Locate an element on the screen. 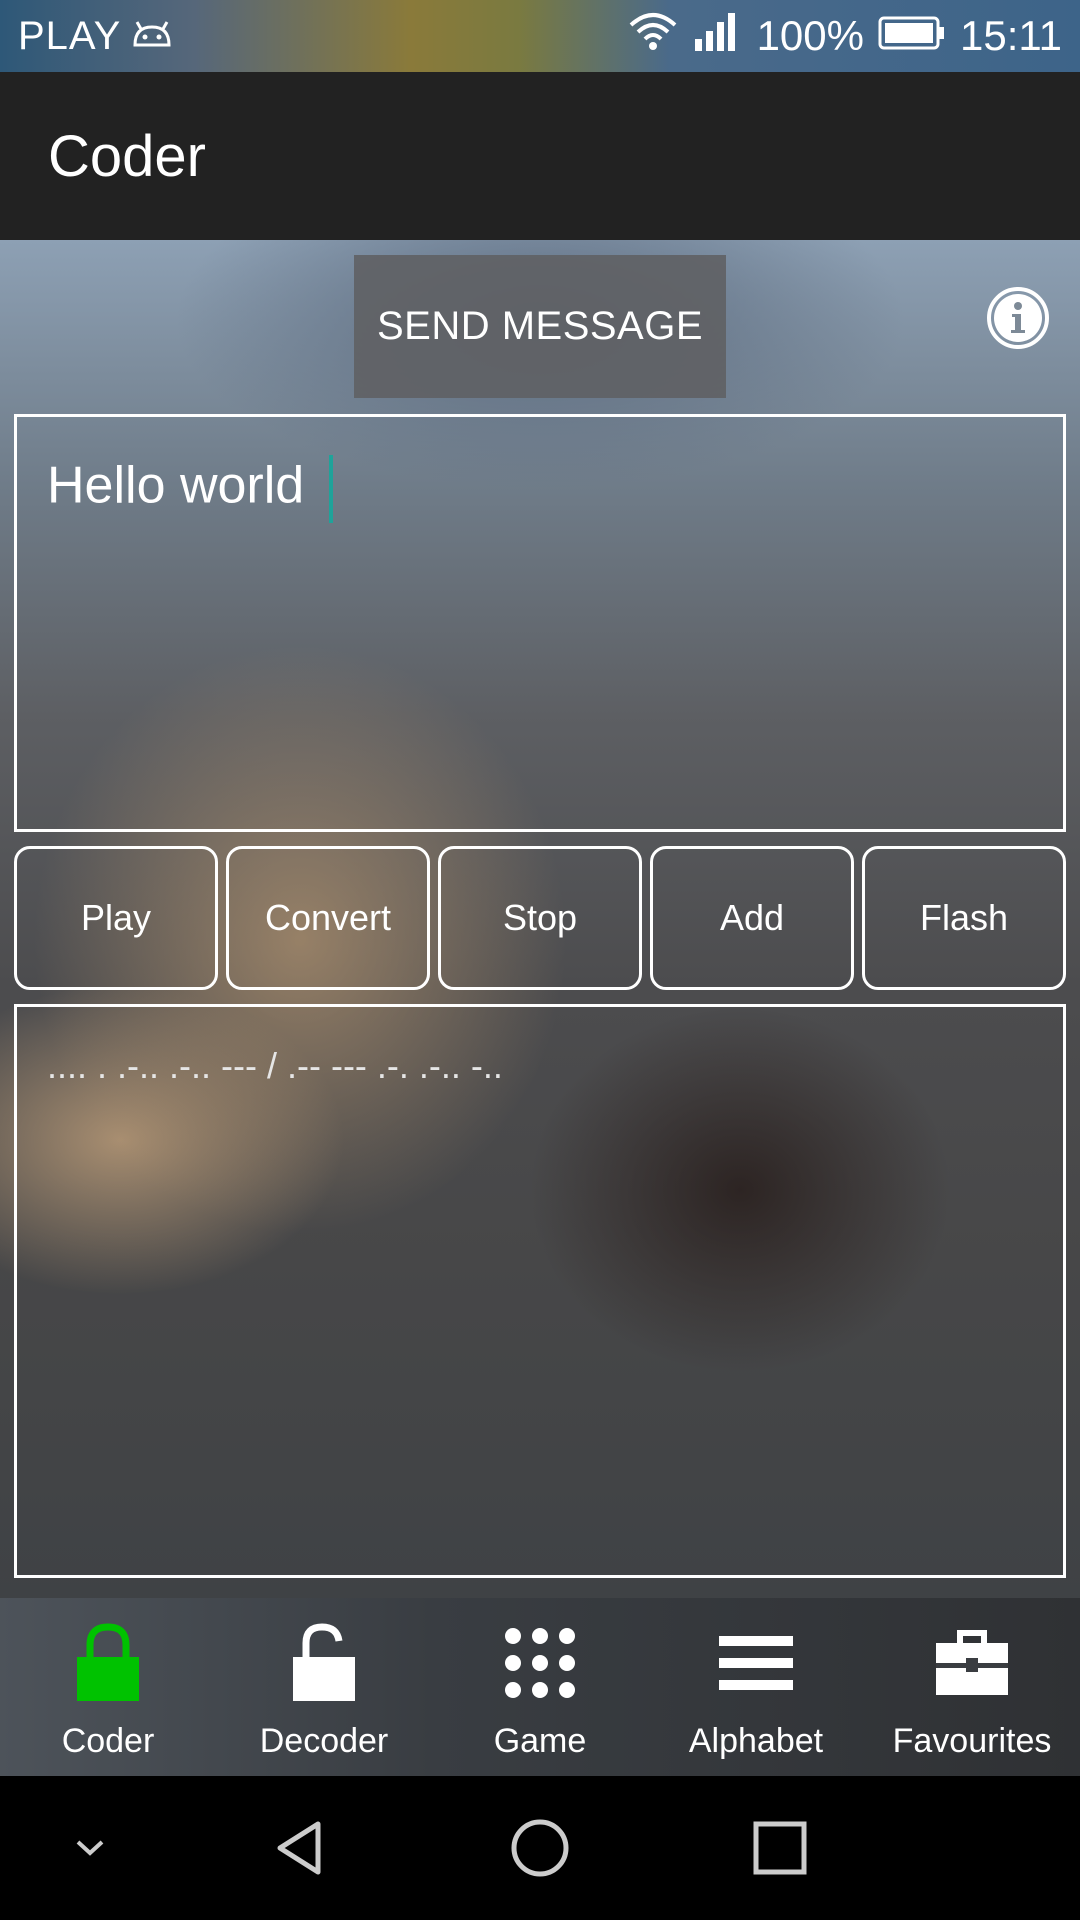 Image resolution: width=1080 pixels, height=1920 pixels. play-button: Play is located at coordinates (116, 918).